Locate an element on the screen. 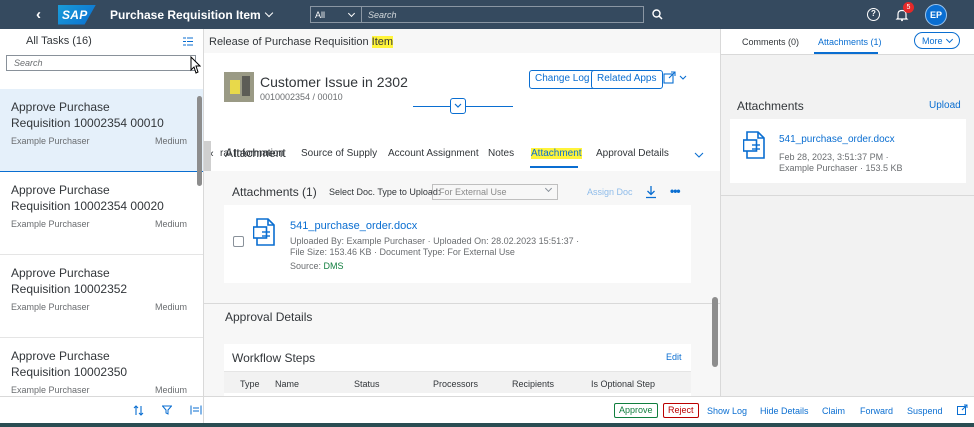 Image resolution: width=974 pixels, height=427 pixels. attachment-file-link: 541_purchase_order.docx is located at coordinates (353, 226).